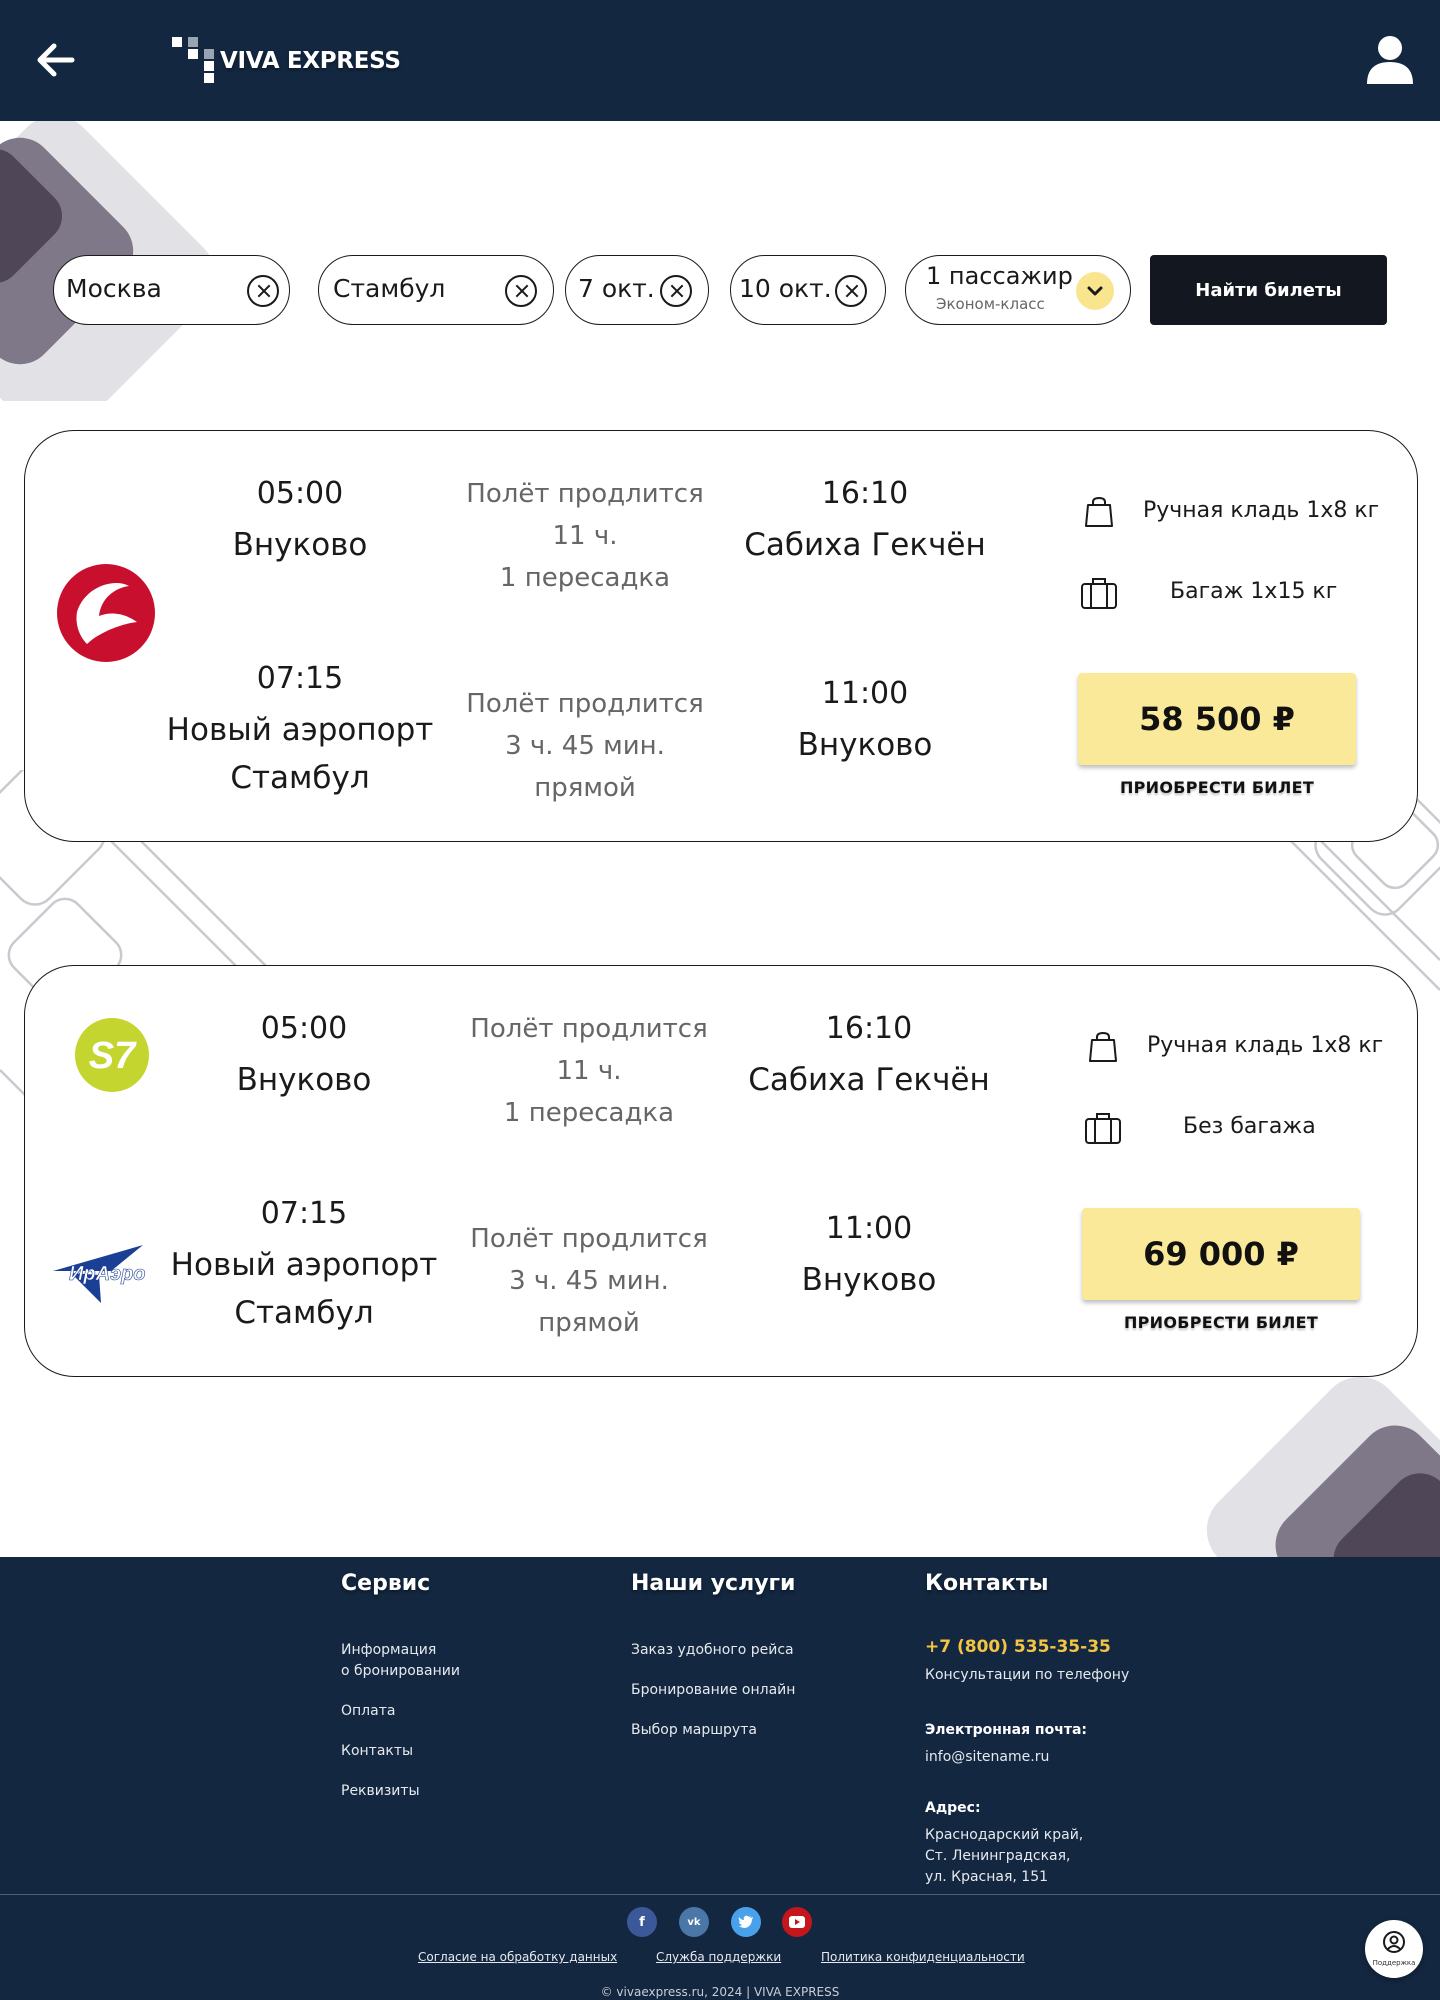 The image size is (1440, 2000). What do you see at coordinates (998, 1856) in the screenshot?
I see `address-line: Ст. Ленинградская,` at bounding box center [998, 1856].